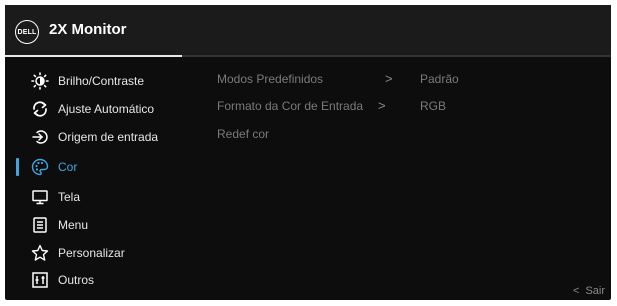  Describe the element at coordinates (69, 197) in the screenshot. I see `menu-item-label: Tela` at that location.